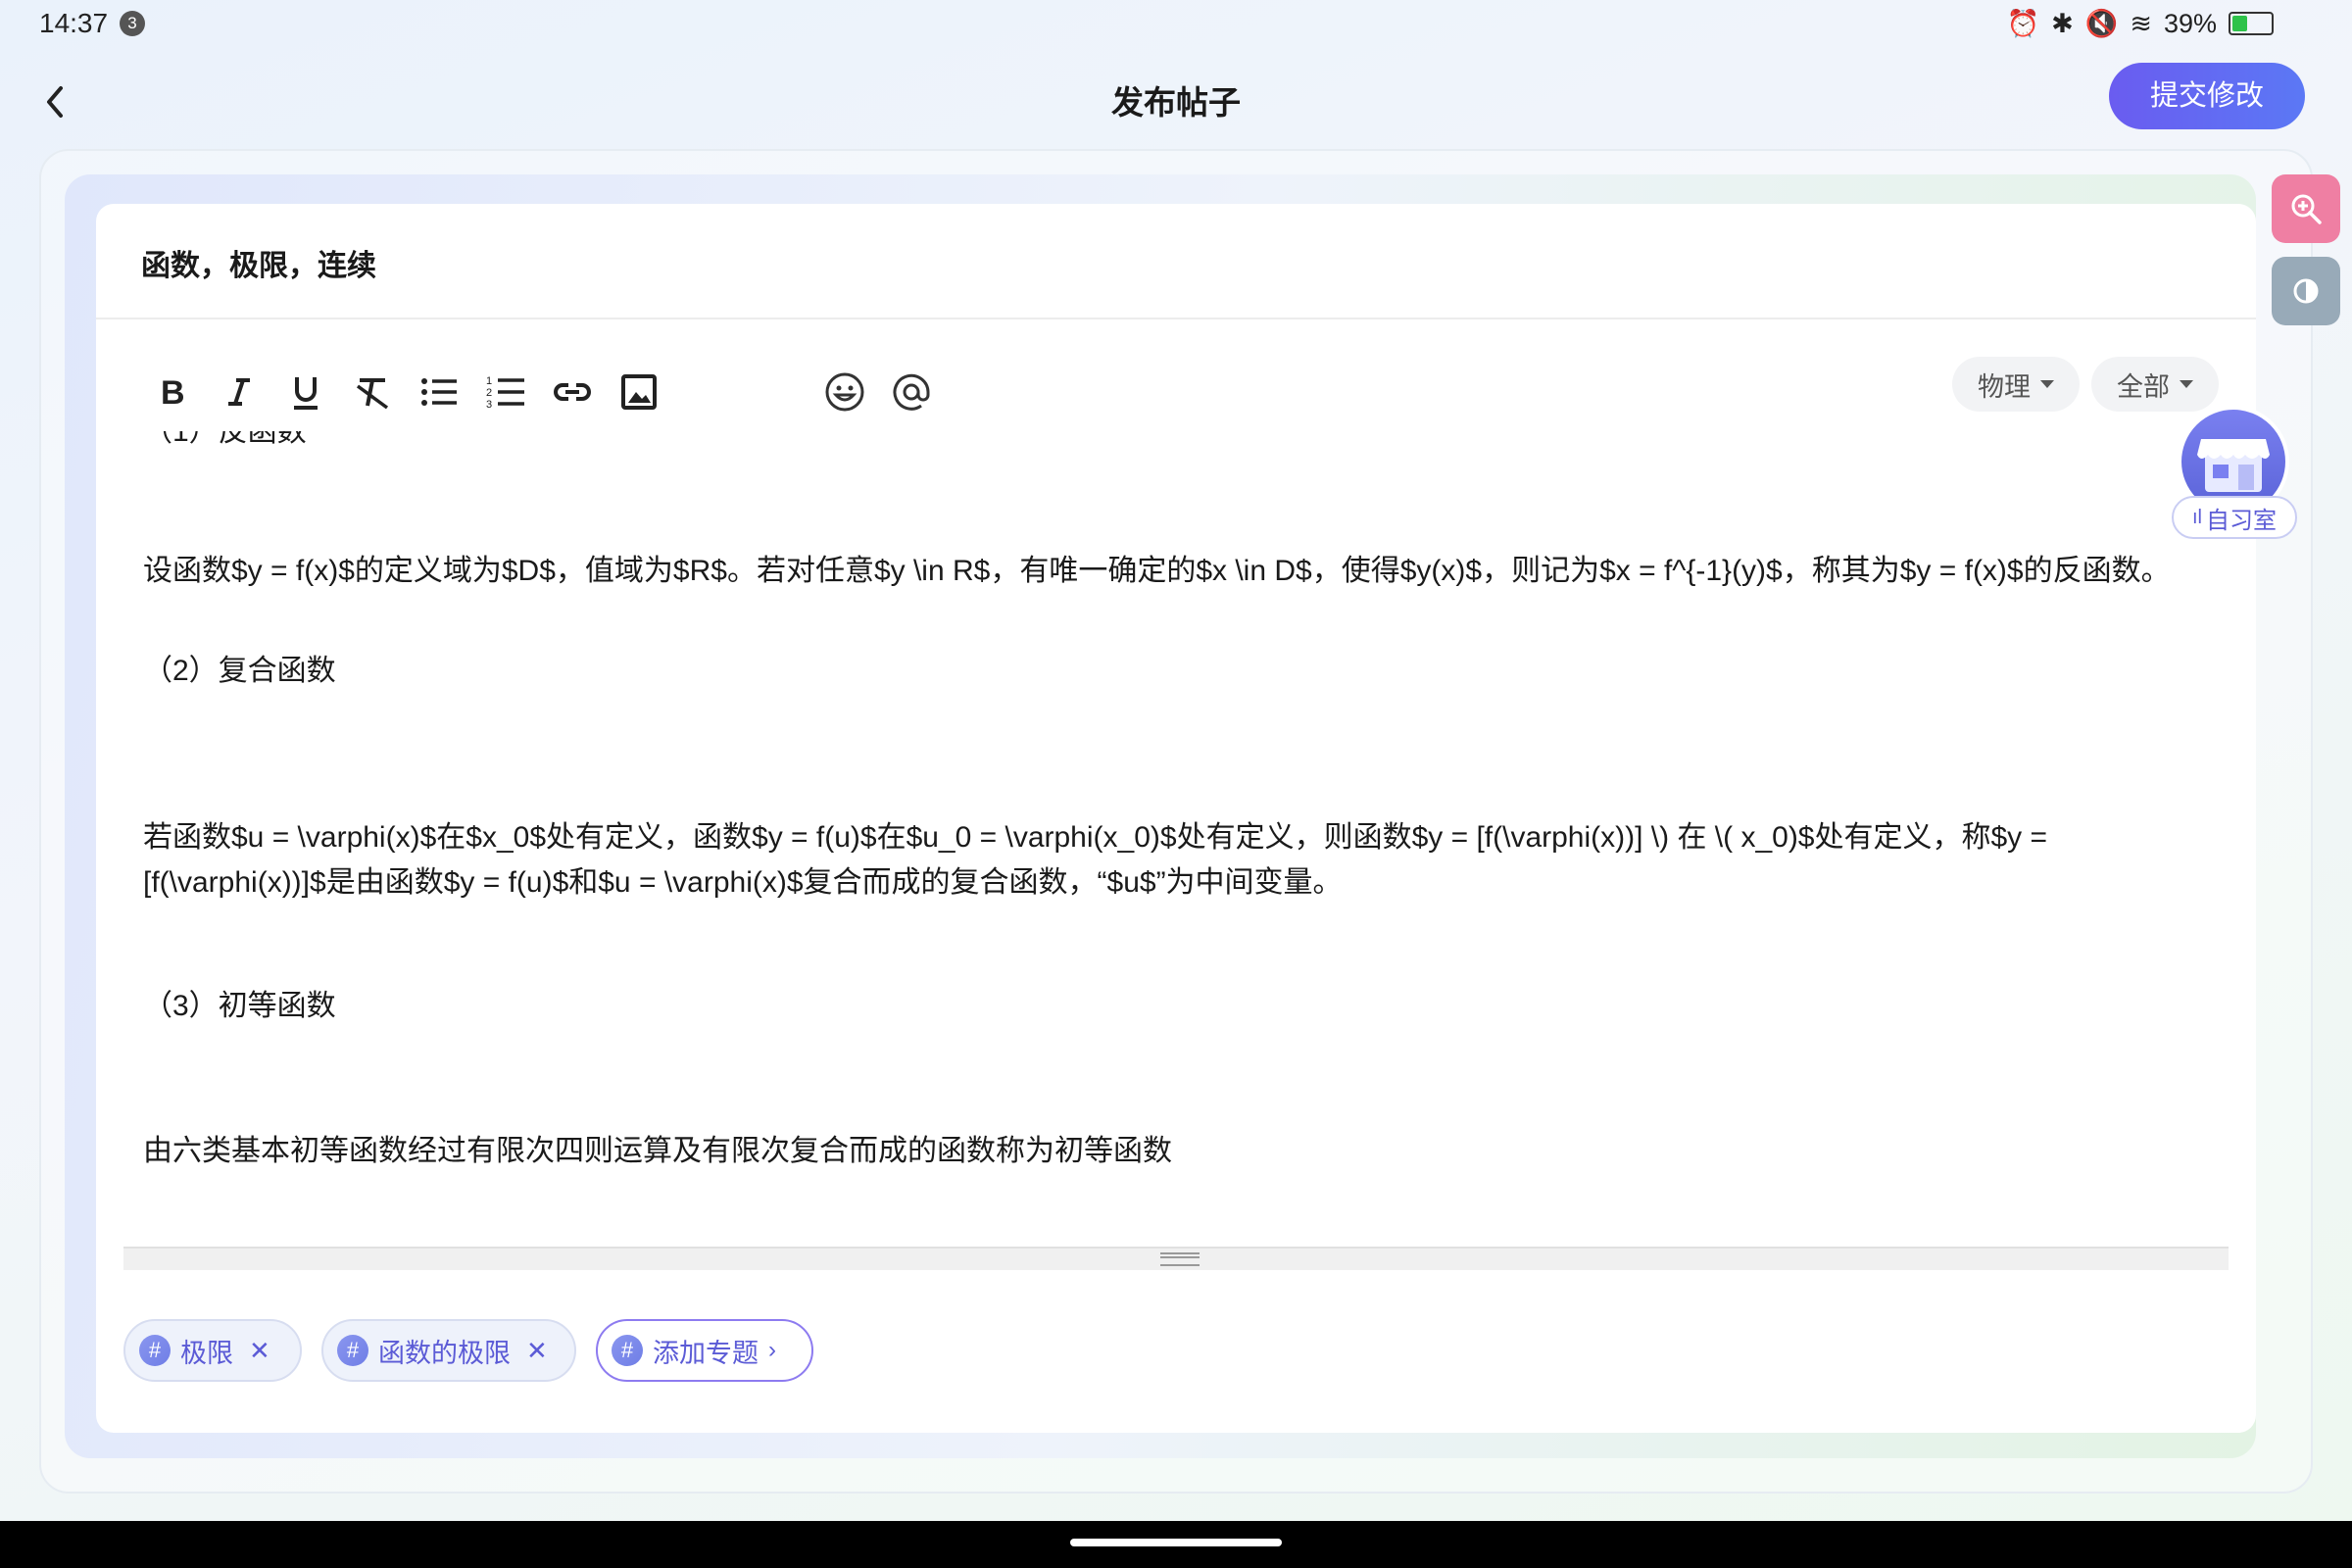 The width and height of the screenshot is (2352, 1568). I want to click on bold-button: B, so click(172, 392).